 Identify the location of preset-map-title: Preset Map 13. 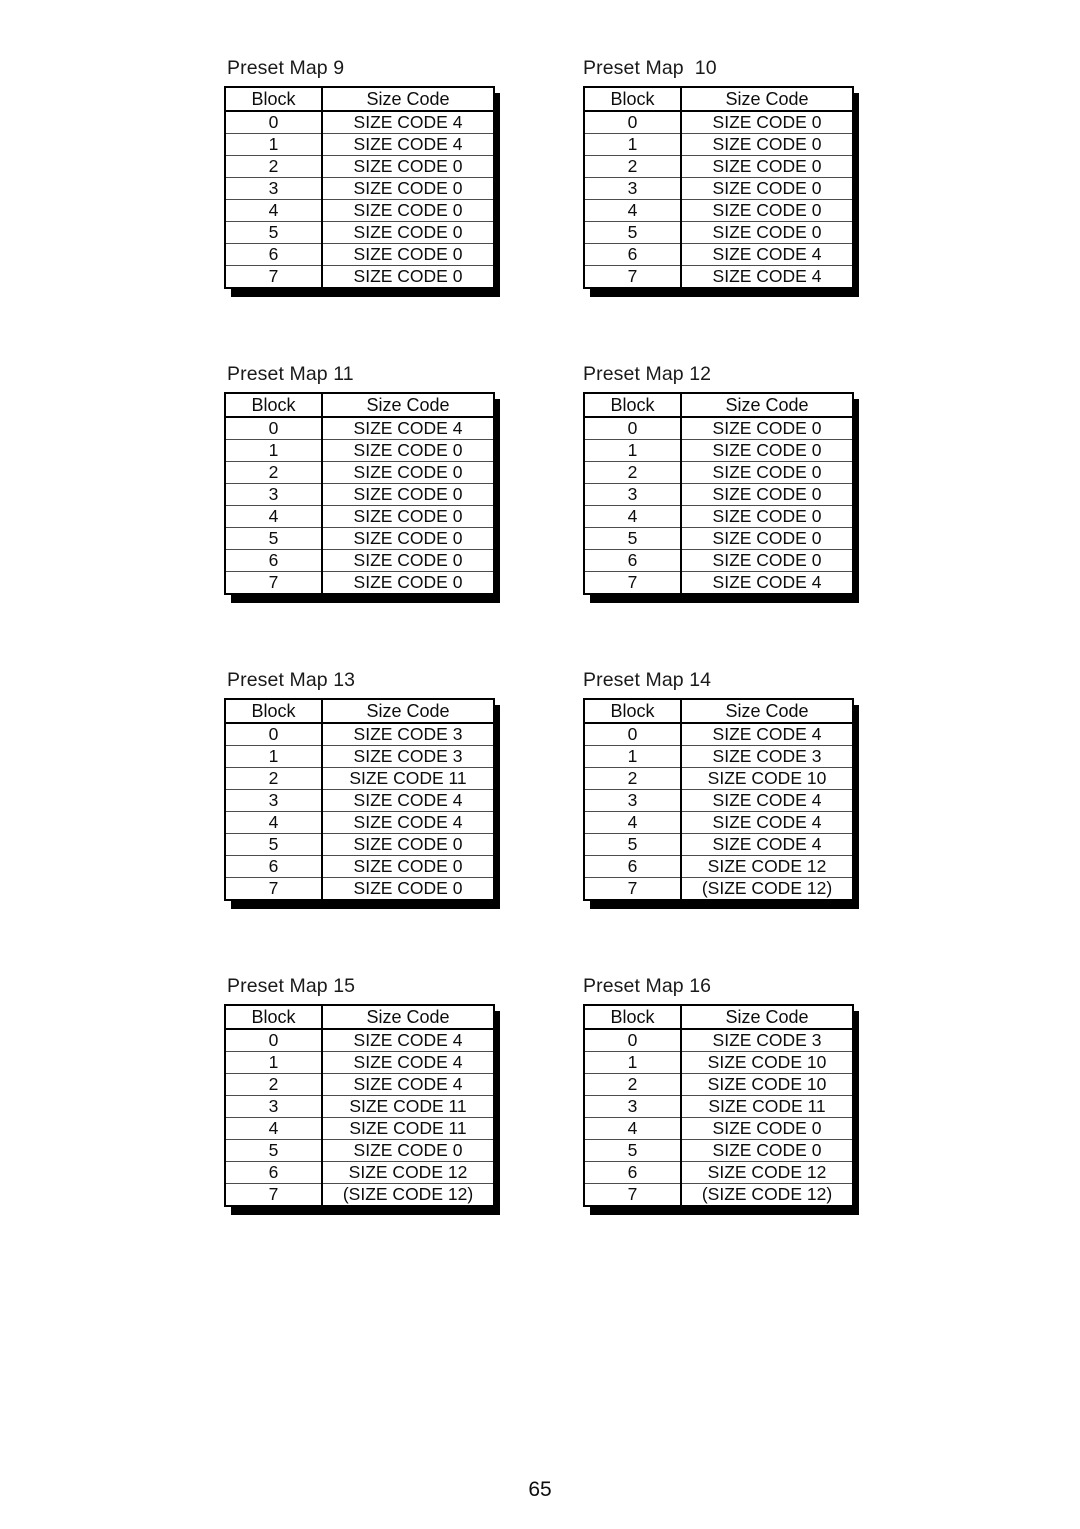
(291, 680).